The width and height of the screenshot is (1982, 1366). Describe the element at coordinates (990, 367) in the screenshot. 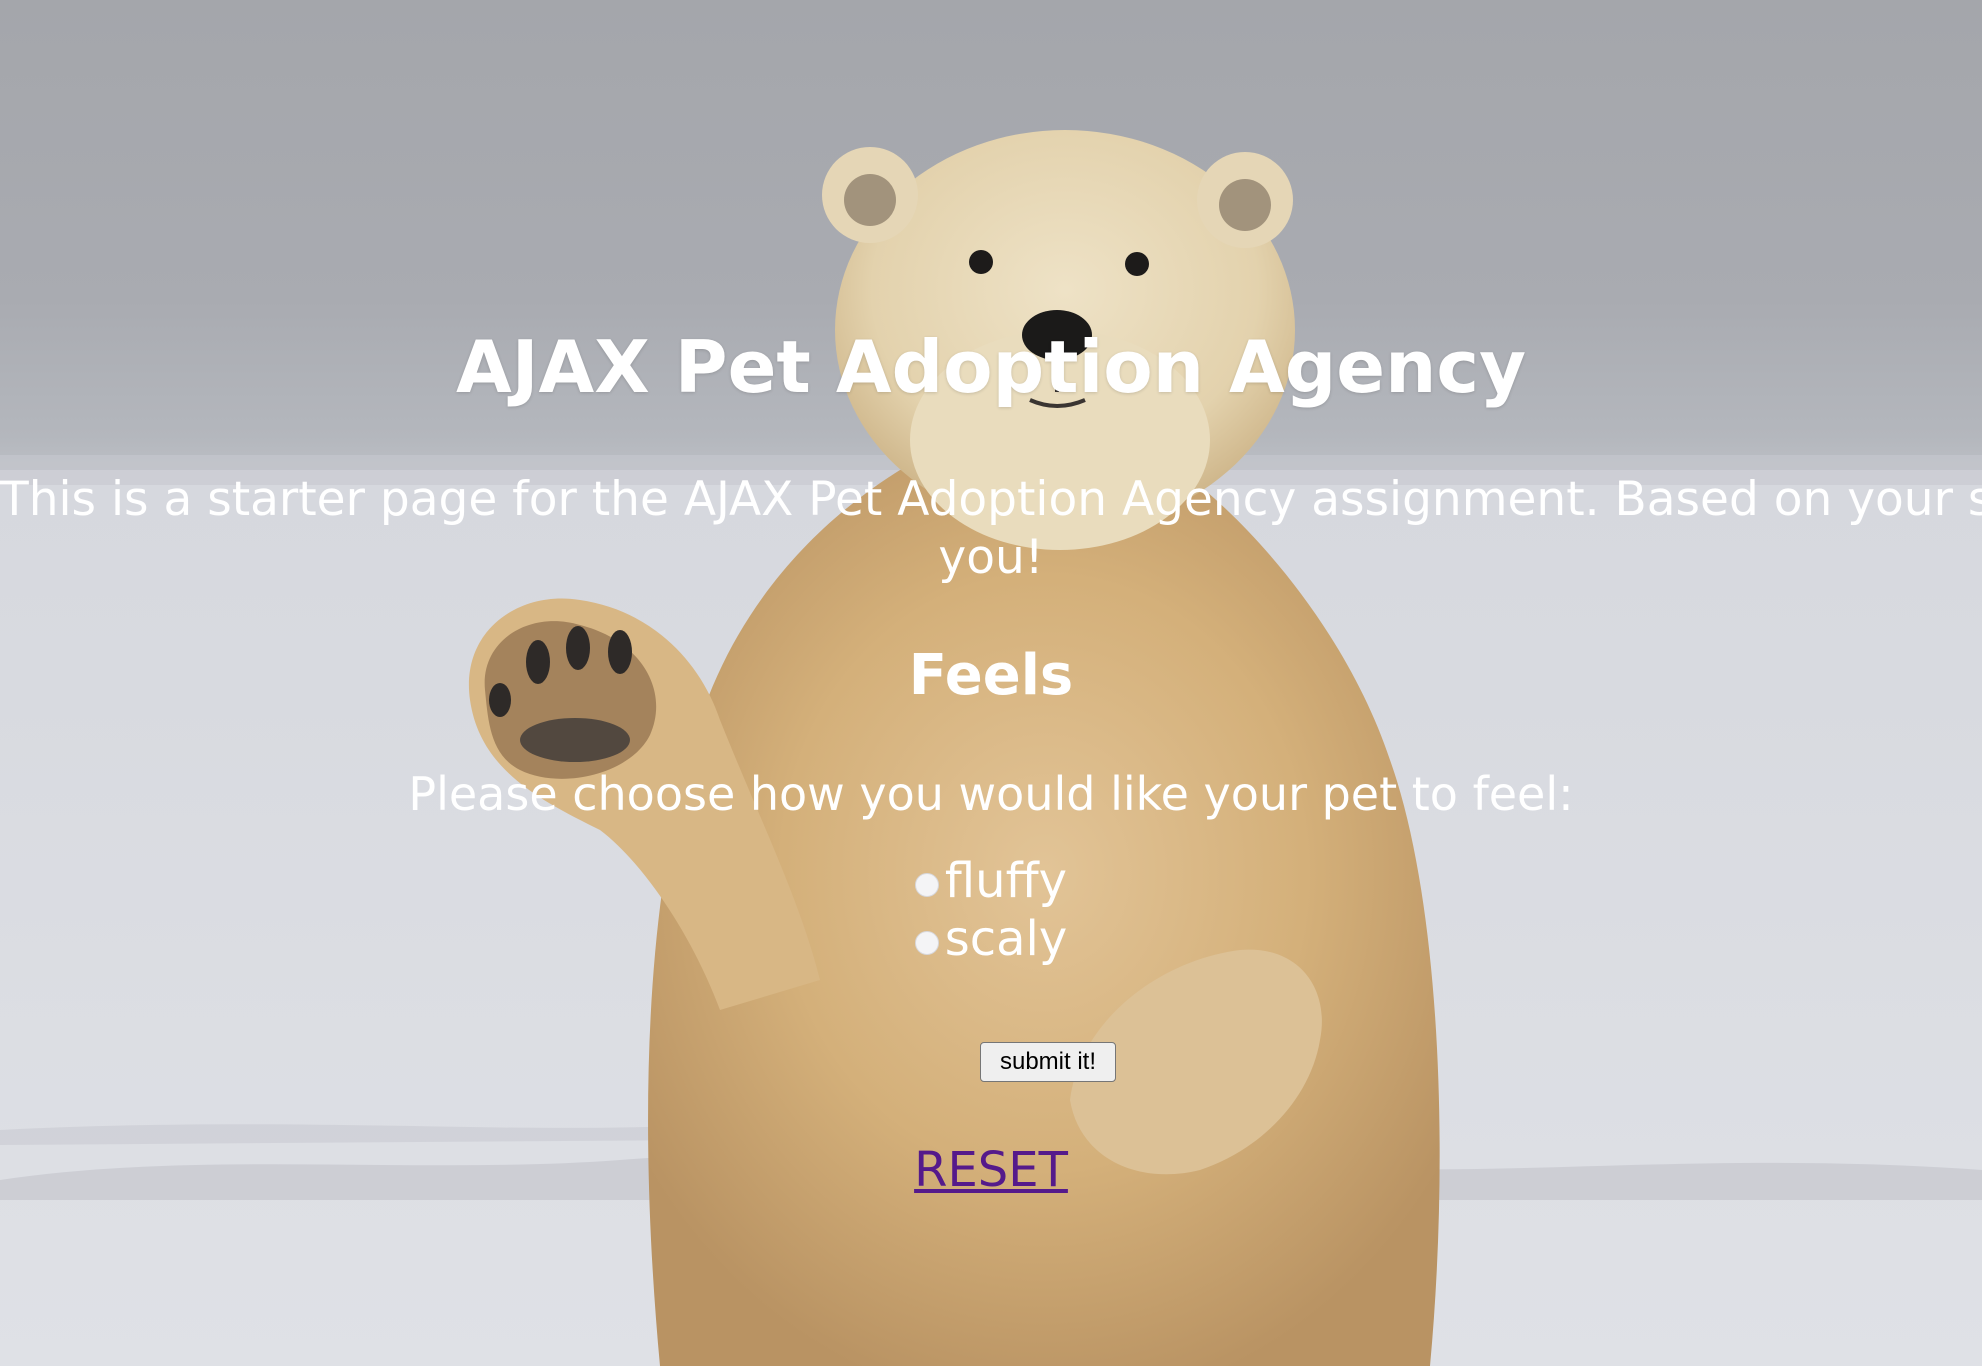

I see `page-title: AJAX Pet Adoption Agency` at that location.